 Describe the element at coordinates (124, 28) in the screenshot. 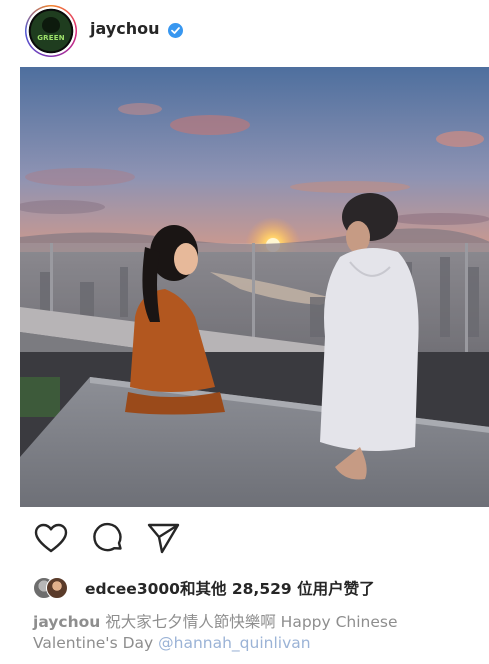

I see `username-link: jaychou` at that location.